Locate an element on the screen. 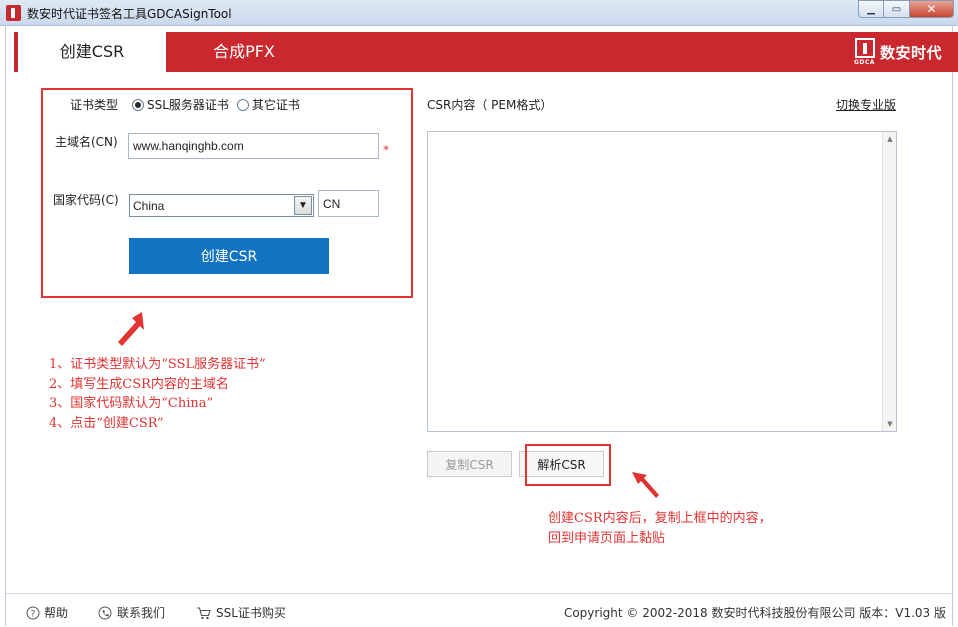 Image resolution: width=958 pixels, height=627 pixels. cart-icon is located at coordinates (204, 612).